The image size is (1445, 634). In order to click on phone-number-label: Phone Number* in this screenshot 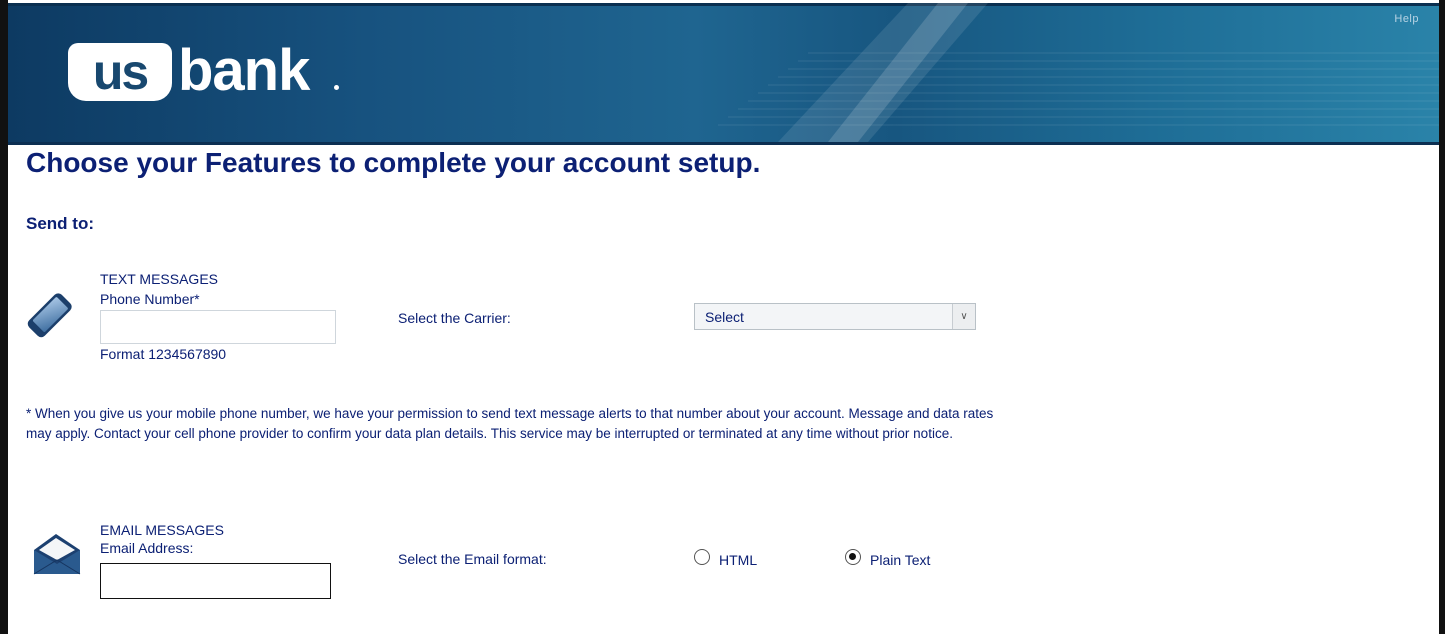, I will do `click(150, 299)`.